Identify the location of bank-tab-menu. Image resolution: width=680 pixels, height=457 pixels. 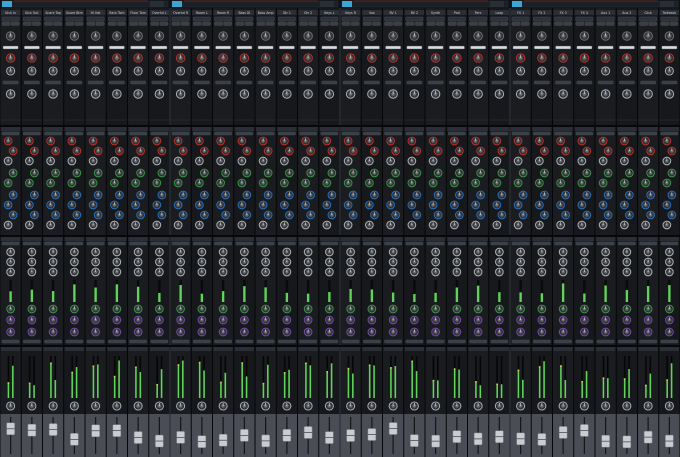
(497, 4).